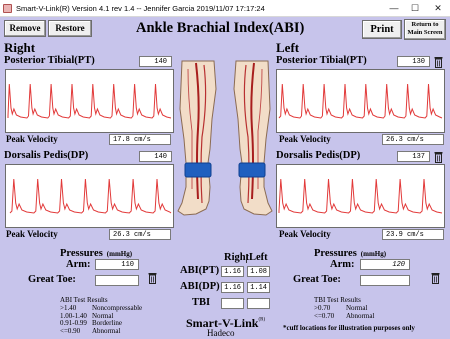  I want to click on left-pt-waveform-plot, so click(360, 101).